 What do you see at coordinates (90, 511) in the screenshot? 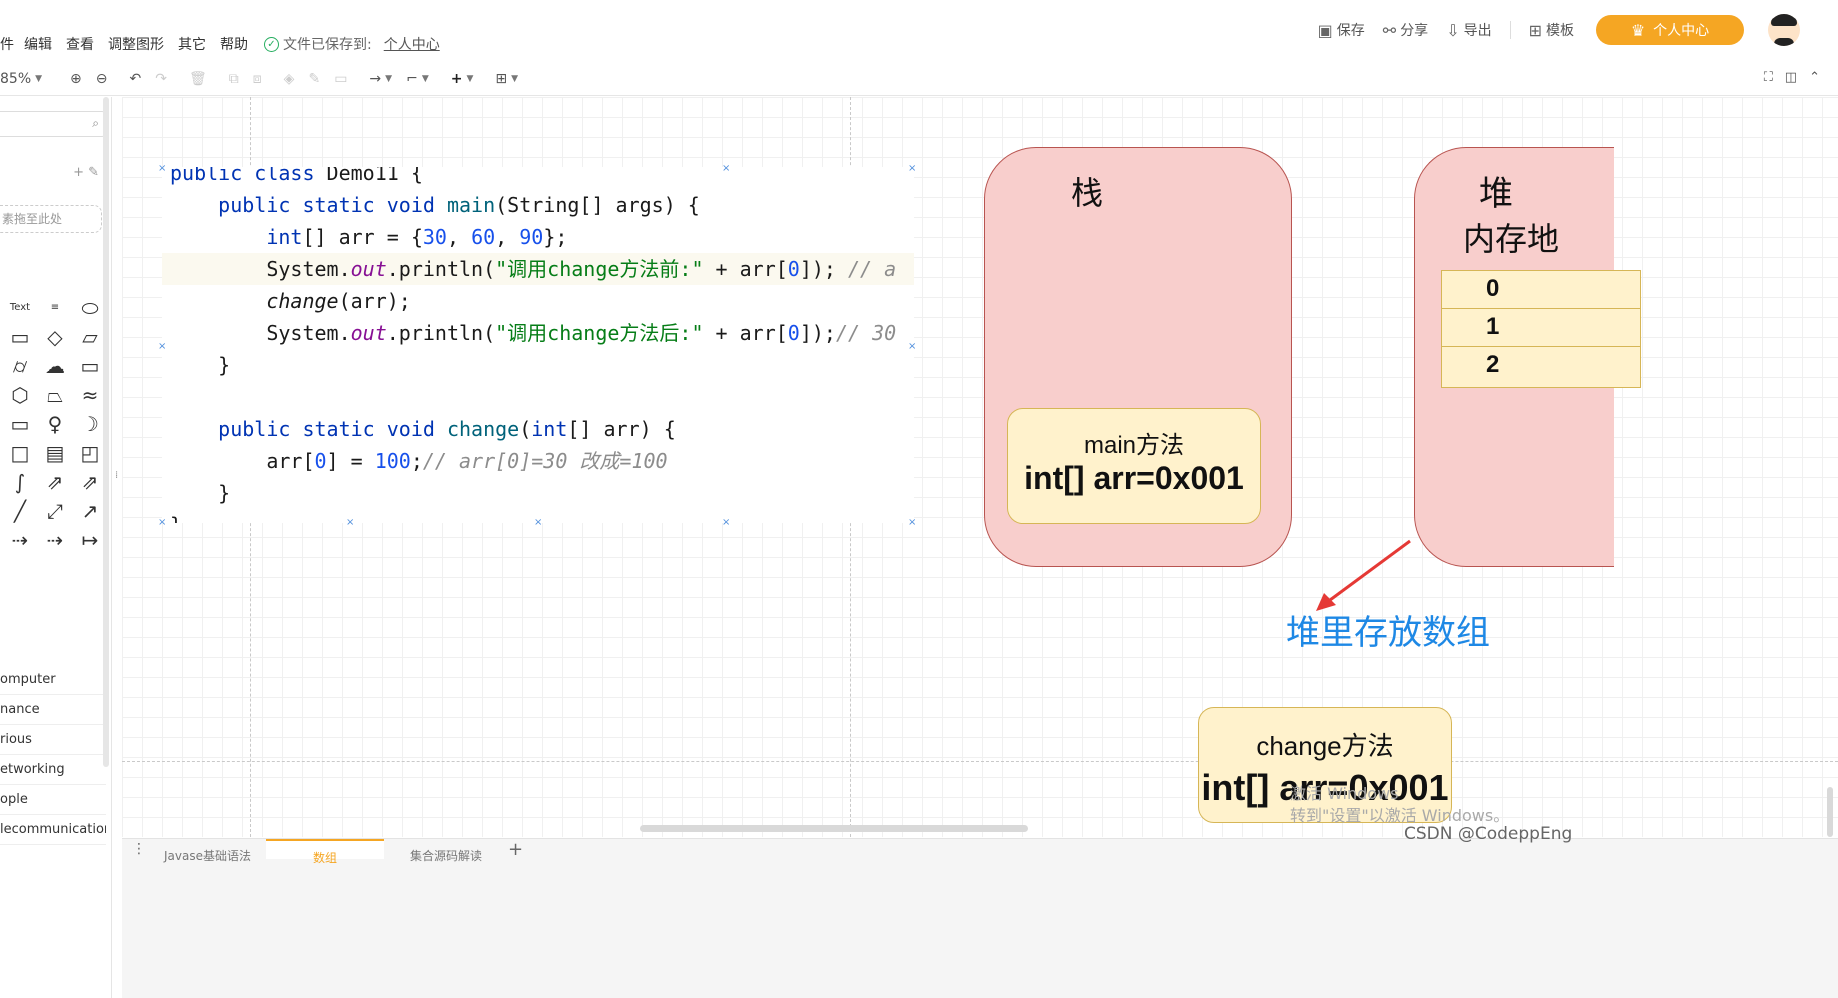
I see `shape-arrow-line: ↗` at bounding box center [90, 511].